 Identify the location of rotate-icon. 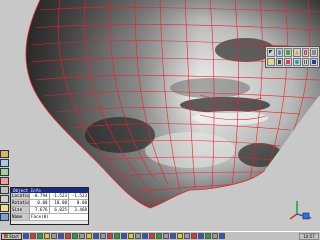
(4, 172).